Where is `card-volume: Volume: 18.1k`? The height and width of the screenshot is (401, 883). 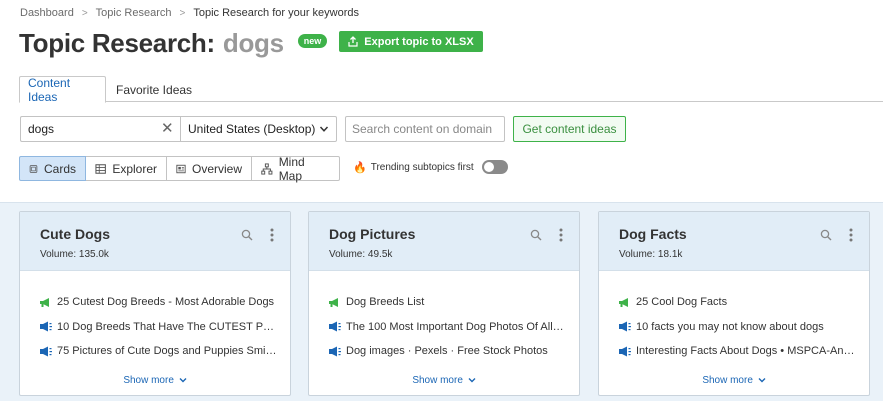
card-volume: Volume: 18.1k is located at coordinates (651, 254).